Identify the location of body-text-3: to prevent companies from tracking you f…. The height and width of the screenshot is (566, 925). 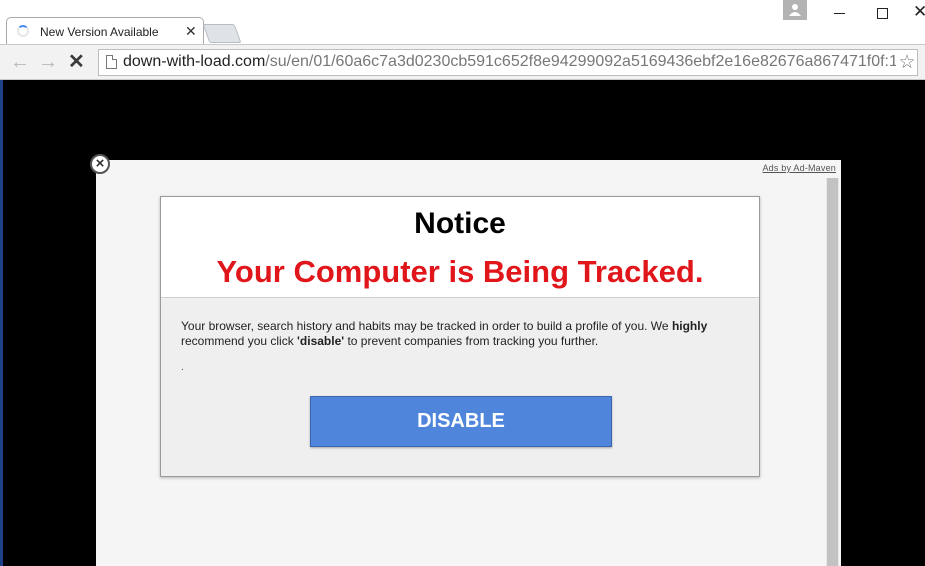
(471, 341).